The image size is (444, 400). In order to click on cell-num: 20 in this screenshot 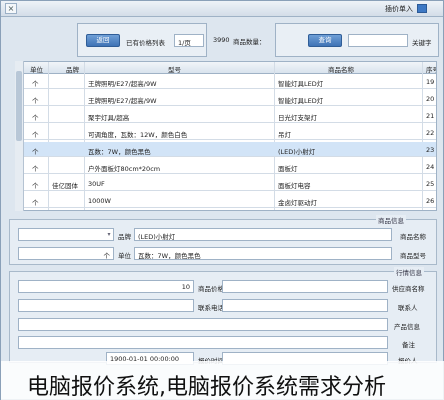, I will do `click(430, 99)`.